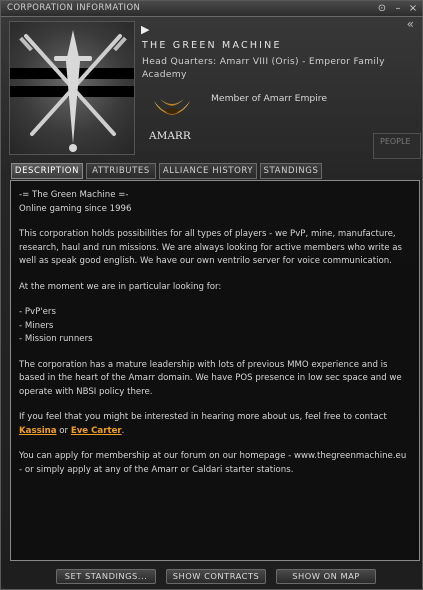  Describe the element at coordinates (172, 110) in the screenshot. I see `amarr-emblem-icon` at that location.